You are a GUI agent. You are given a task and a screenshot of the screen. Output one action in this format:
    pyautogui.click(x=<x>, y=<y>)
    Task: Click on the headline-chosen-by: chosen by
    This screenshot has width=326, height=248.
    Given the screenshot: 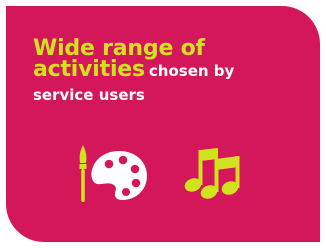 What is the action you would take?
    pyautogui.click(x=191, y=71)
    